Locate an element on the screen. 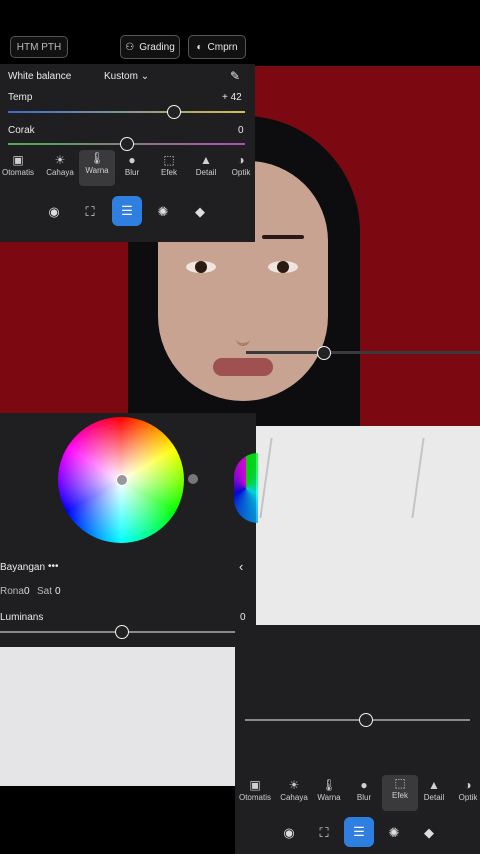  tab-cahaya: ☀ Cahaya is located at coordinates (60, 164).